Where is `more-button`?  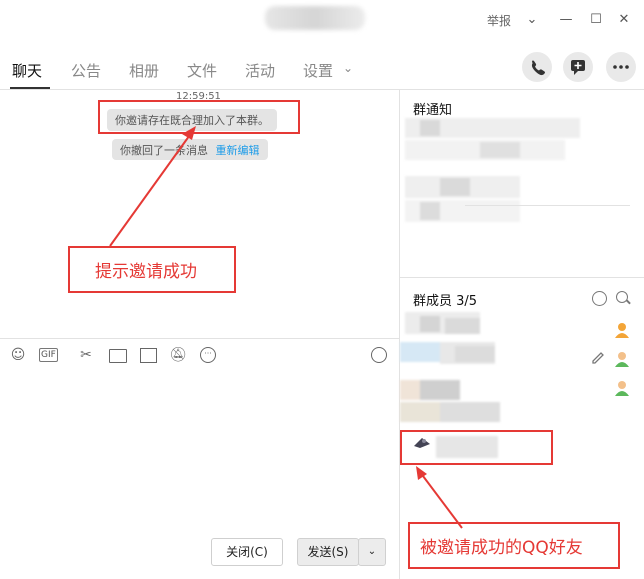 more-button is located at coordinates (621, 67).